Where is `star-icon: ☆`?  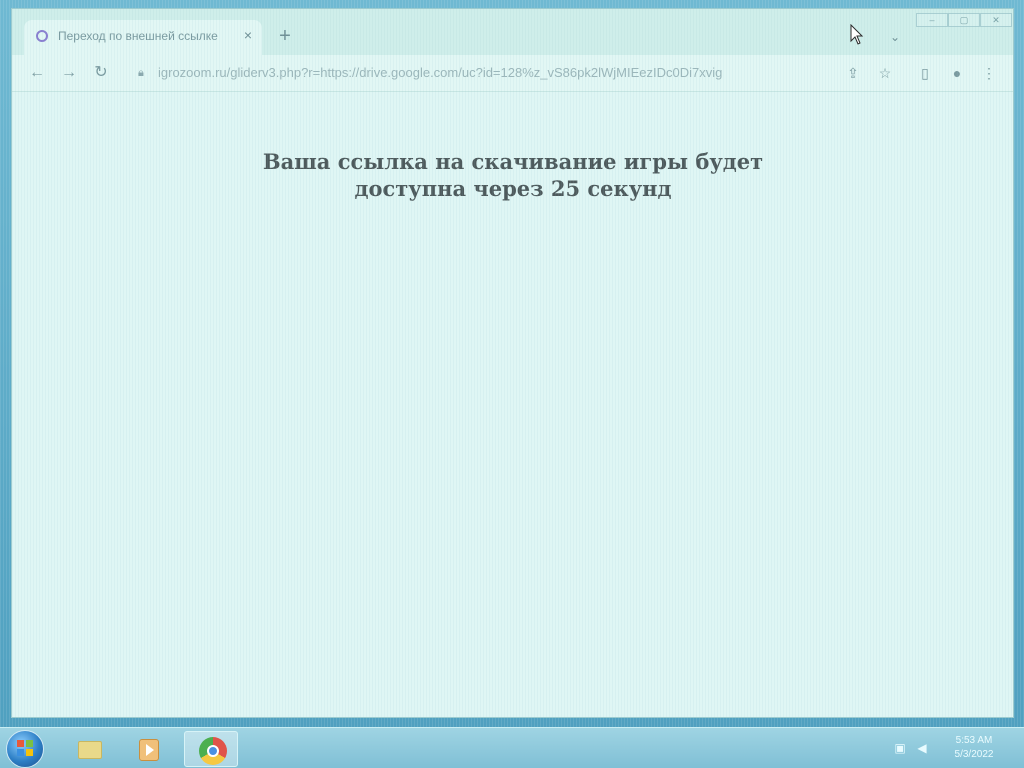 star-icon: ☆ is located at coordinates (885, 73).